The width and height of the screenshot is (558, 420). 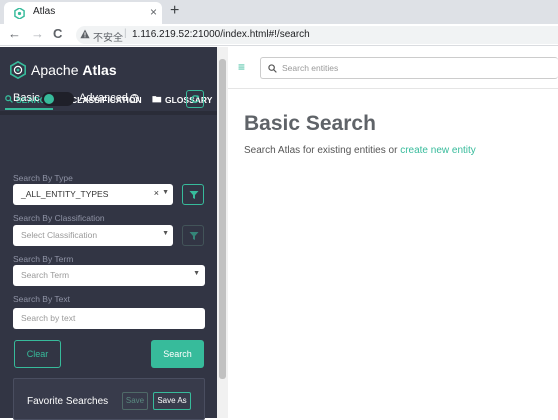 I want to click on create-entity-link: create new entity, so click(x=438, y=150).